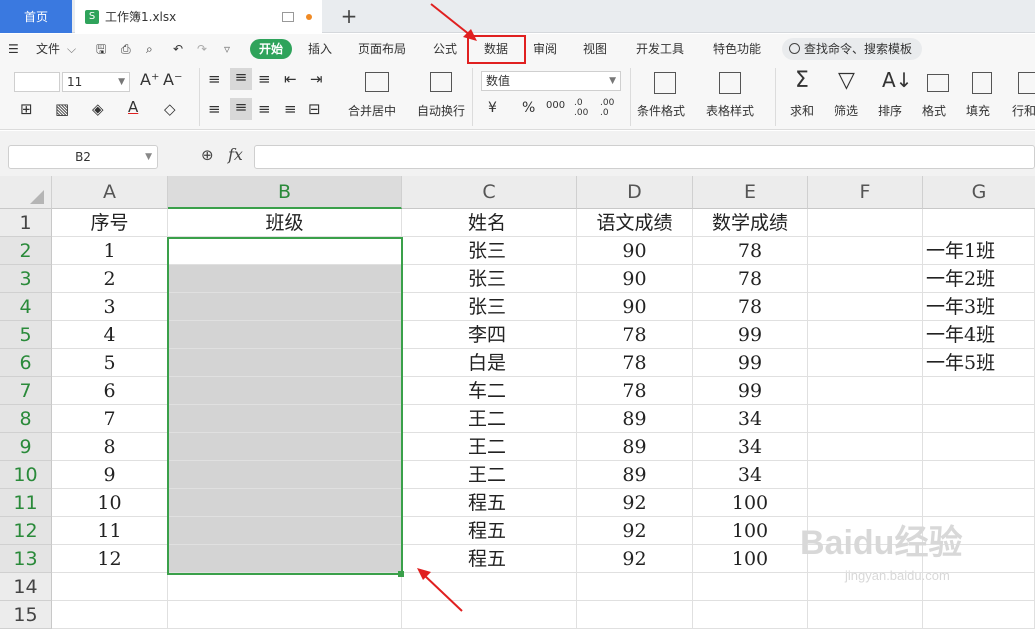 This screenshot has height=629, width=1035. Describe the element at coordinates (802, 110) in the screenshot. I see `sum-button: 求和` at that location.